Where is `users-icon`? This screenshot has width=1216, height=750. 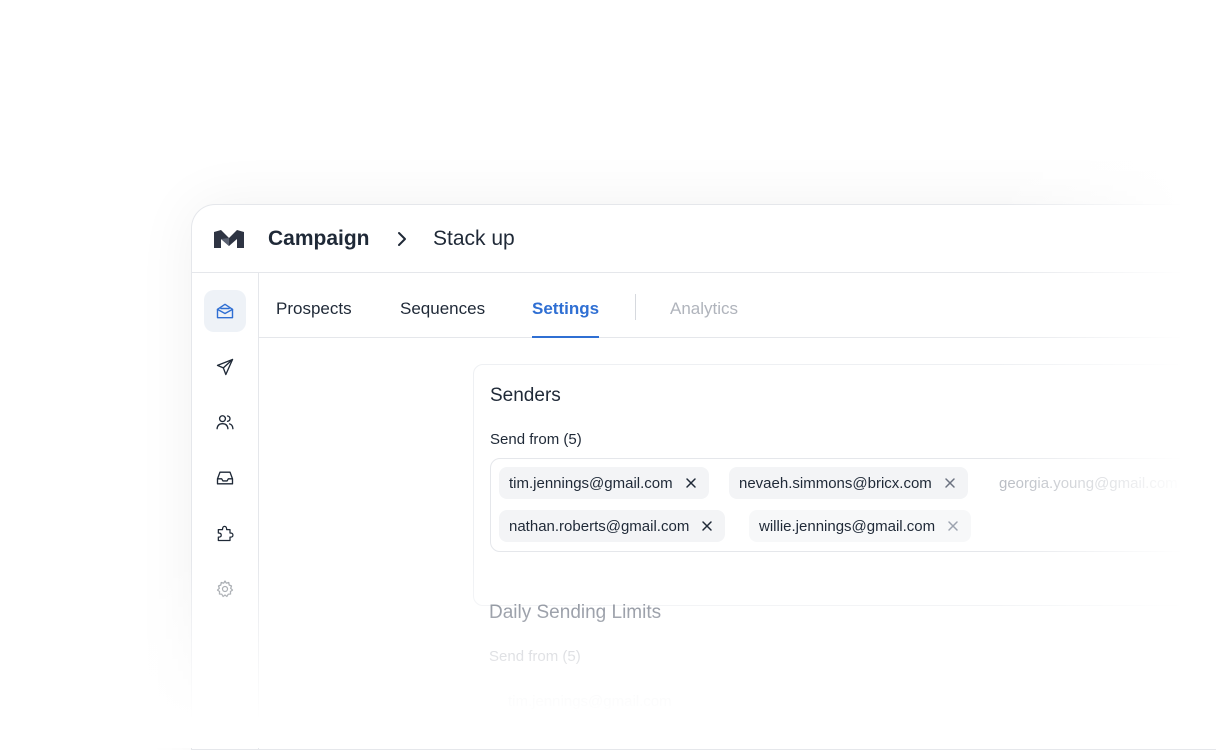 users-icon is located at coordinates (225, 422).